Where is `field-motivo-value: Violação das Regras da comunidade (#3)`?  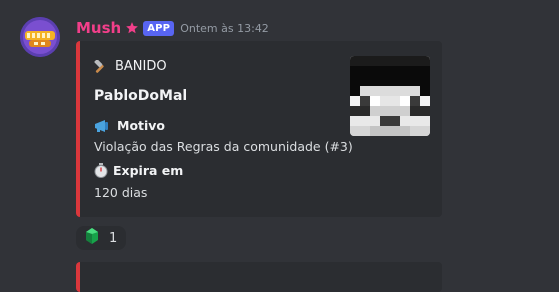 field-motivo-value: Violação das Regras da comunidade (#3) is located at coordinates (223, 146).